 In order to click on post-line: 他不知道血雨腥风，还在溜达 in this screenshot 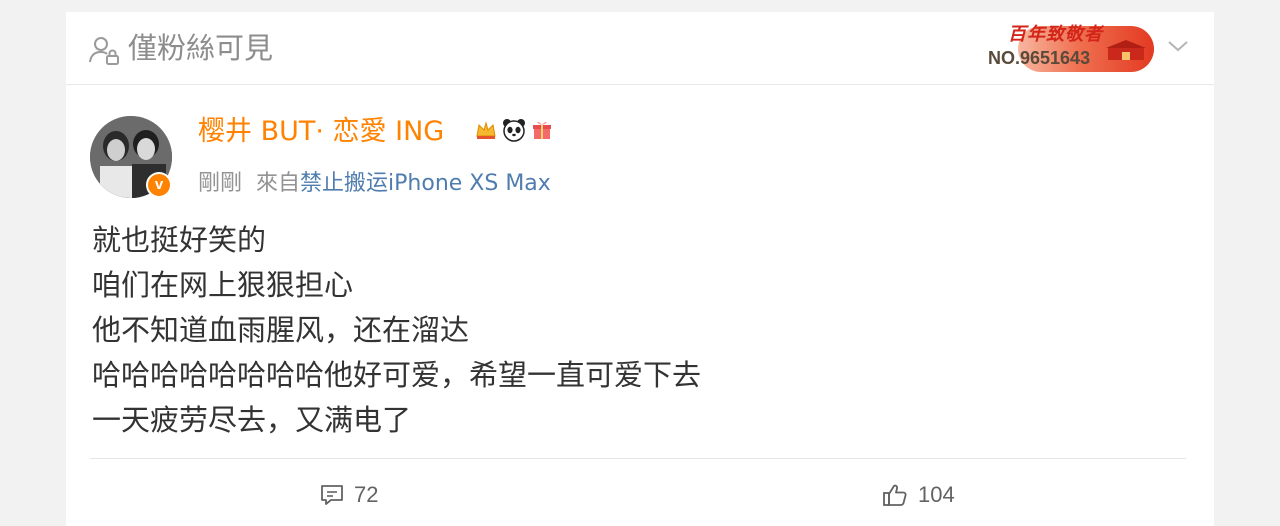, I will do `click(281, 330)`.